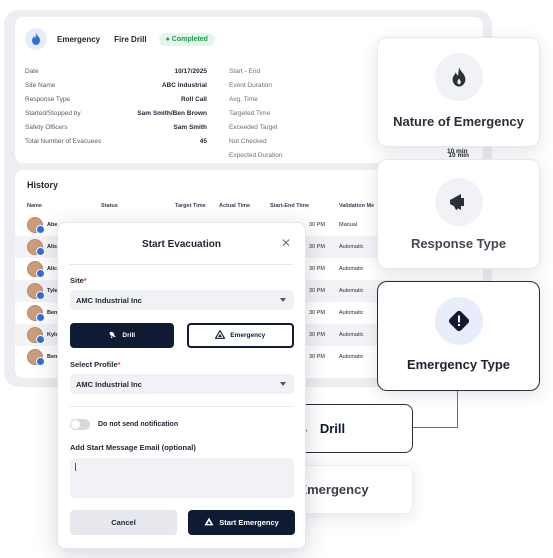 The width and height of the screenshot is (553, 558). Describe the element at coordinates (256, 155) in the screenshot. I see `detail-label: Expected Duration` at that location.